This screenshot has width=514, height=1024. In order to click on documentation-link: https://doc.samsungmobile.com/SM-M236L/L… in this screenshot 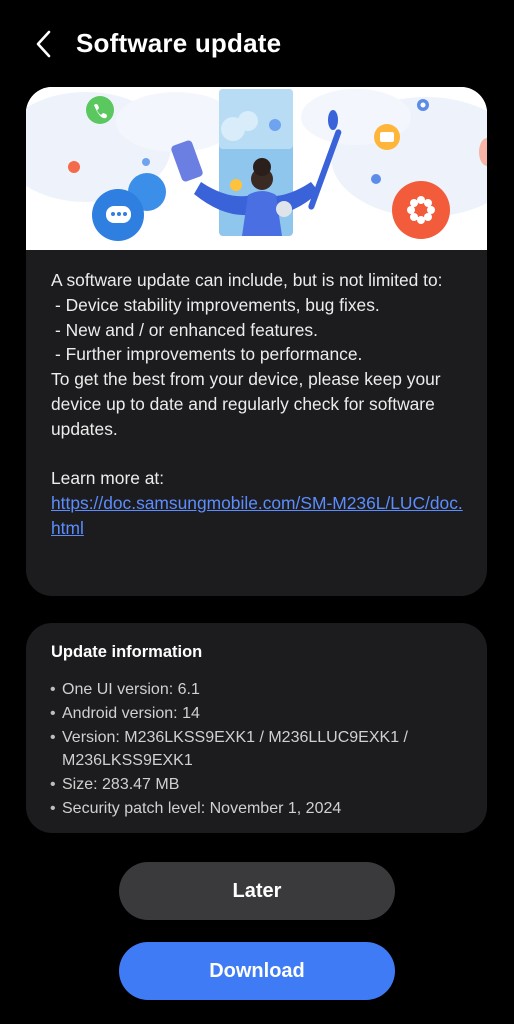, I will do `click(257, 515)`.